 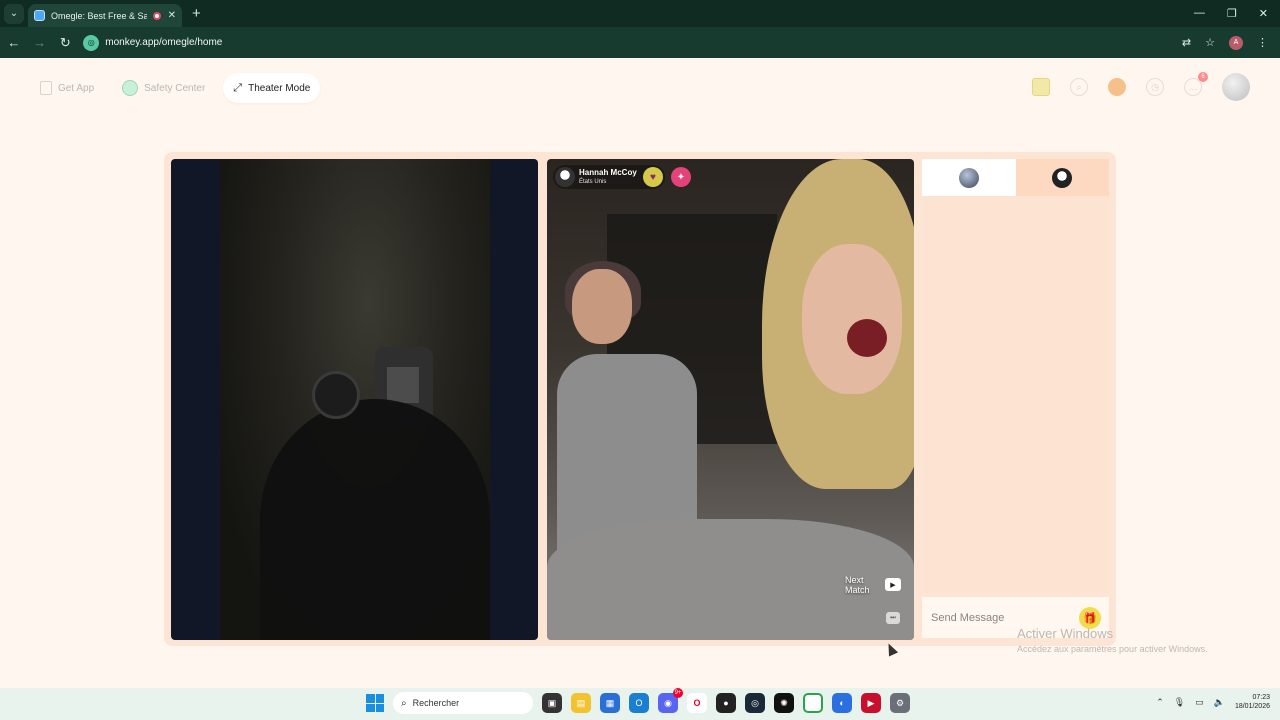 I want to click on notification-badge: 6, so click(x=1203, y=77).